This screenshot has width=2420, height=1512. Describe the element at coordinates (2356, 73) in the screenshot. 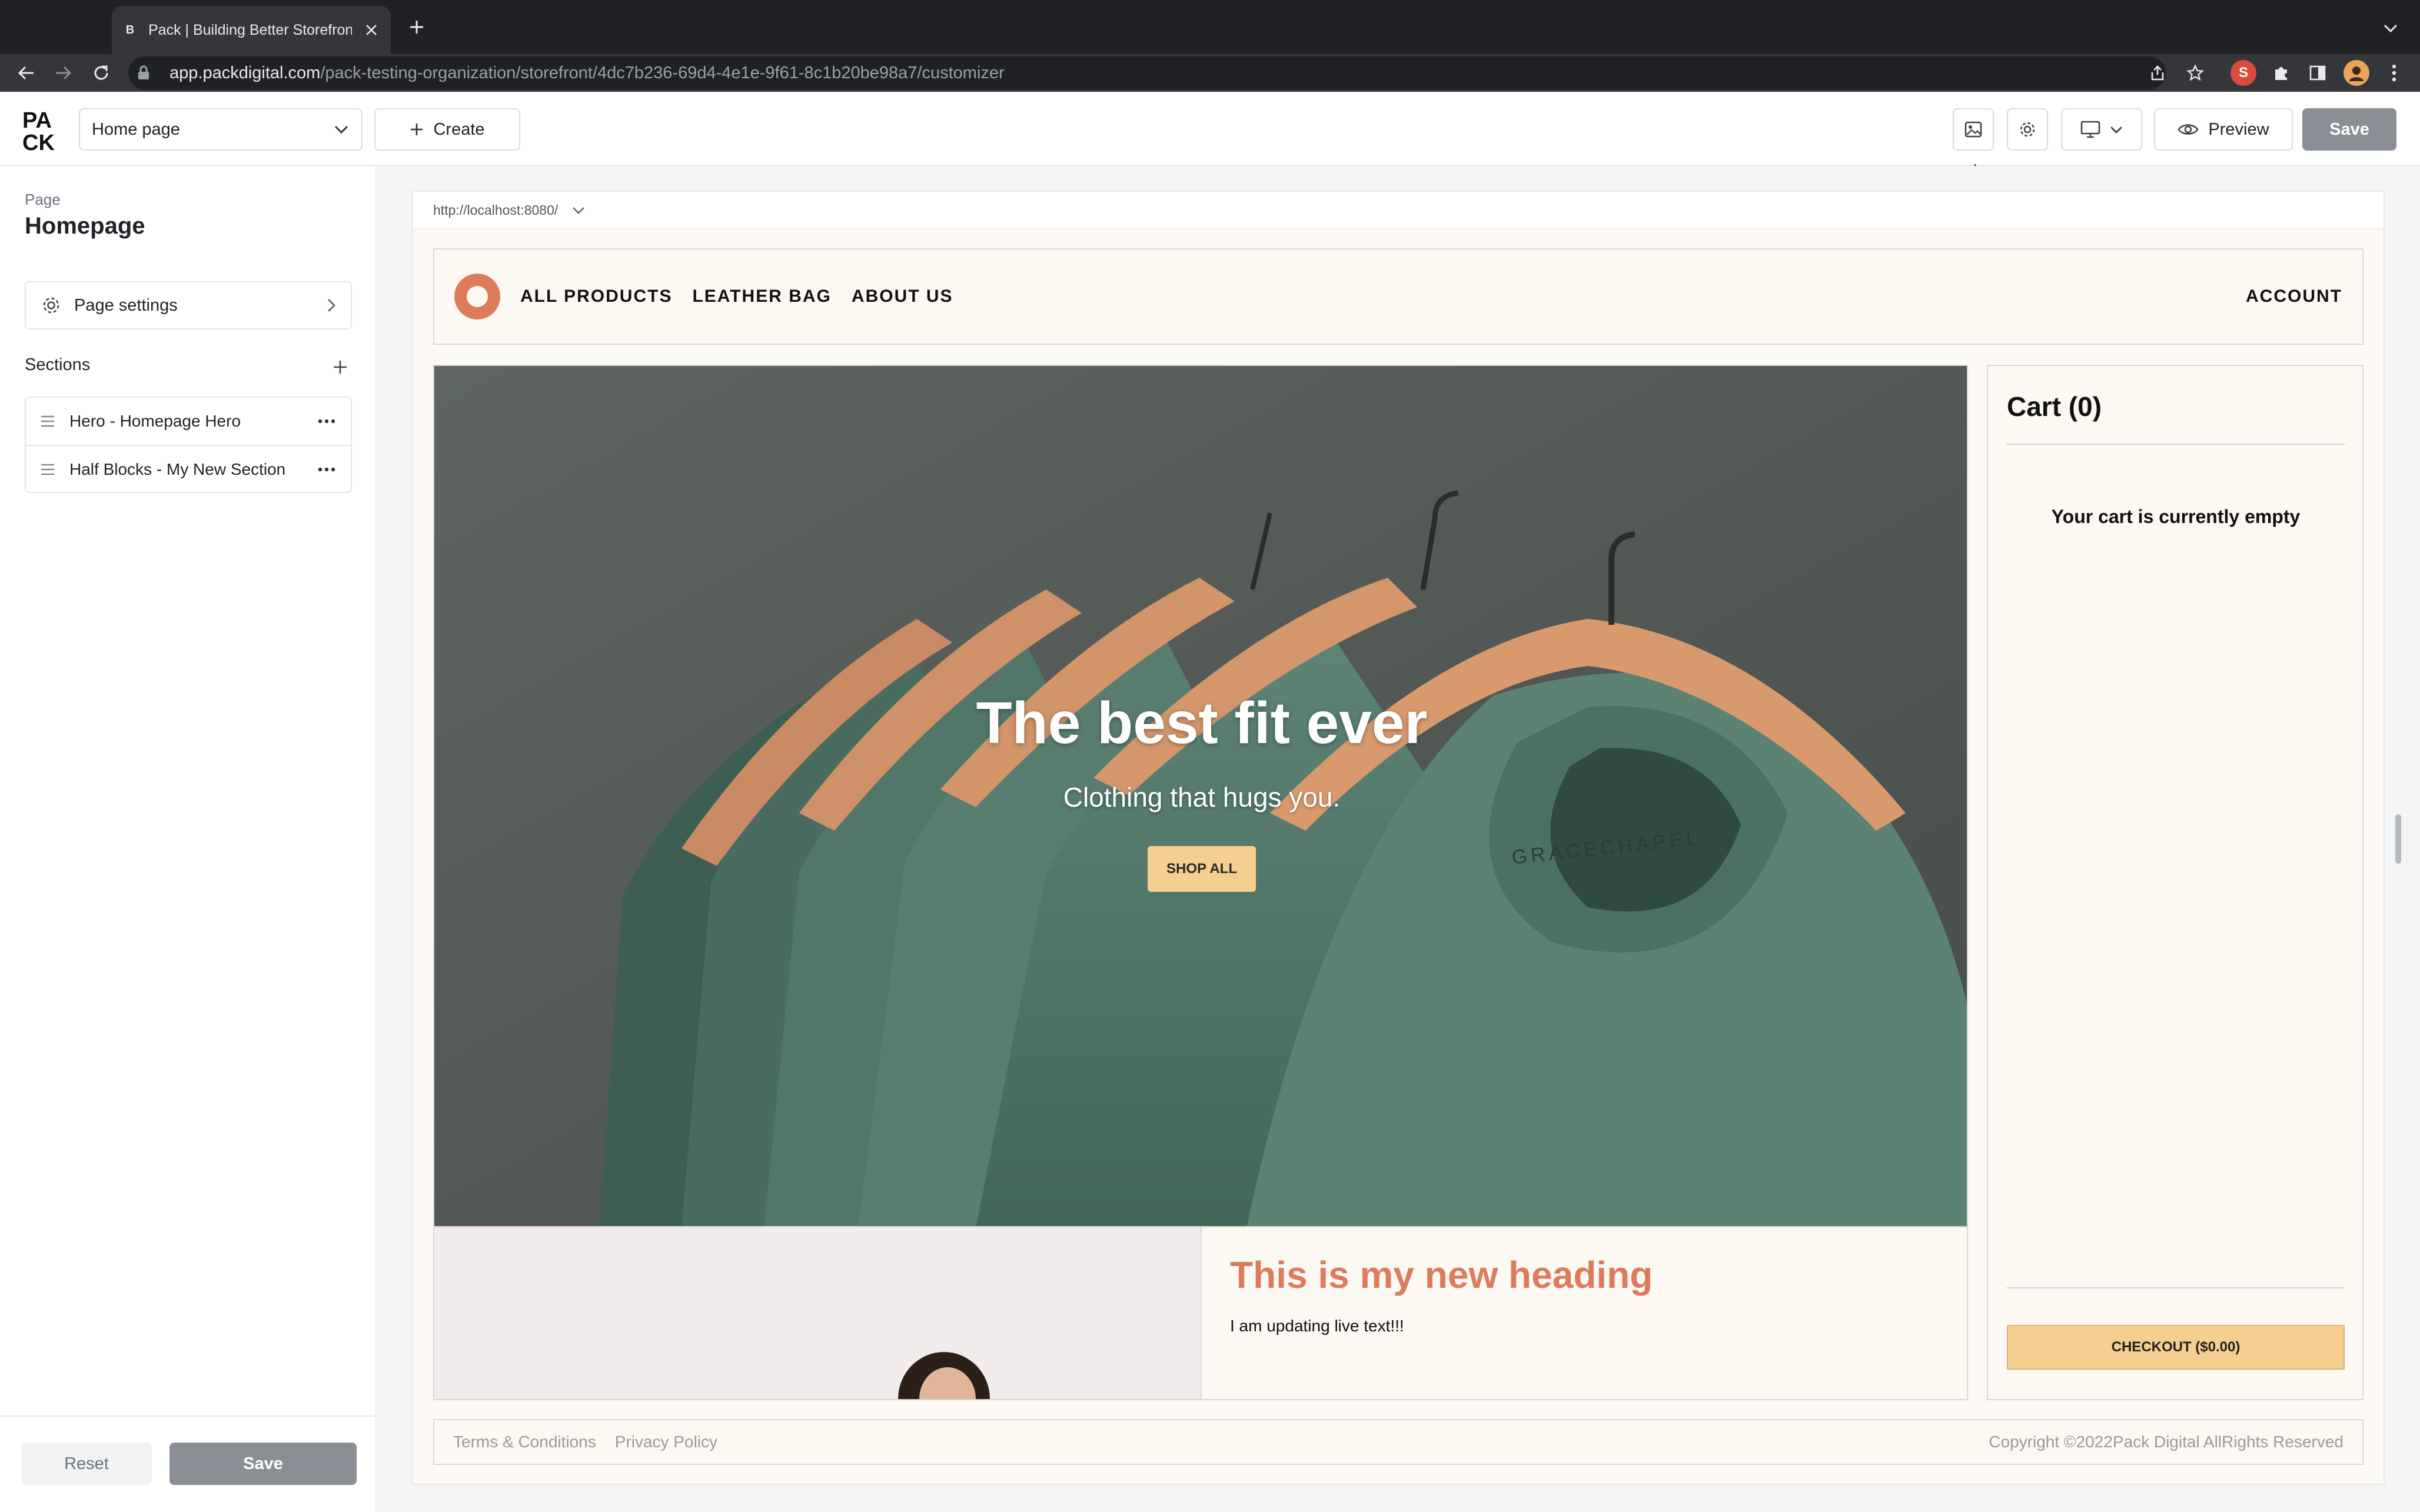

I see `profile-avatar` at that location.